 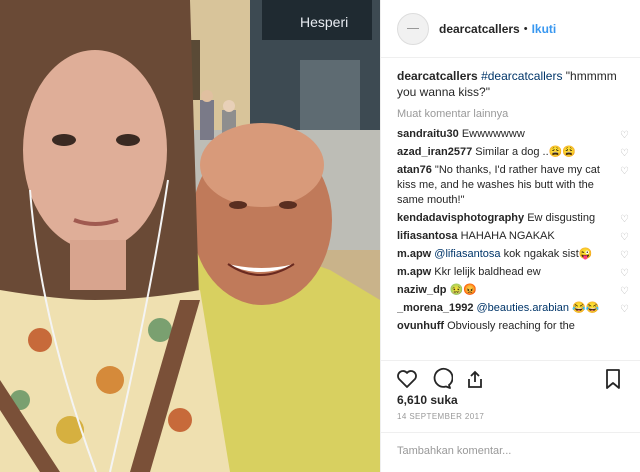 I want to click on comment-text: kok ngakak sist😜, so click(x=548, y=254).